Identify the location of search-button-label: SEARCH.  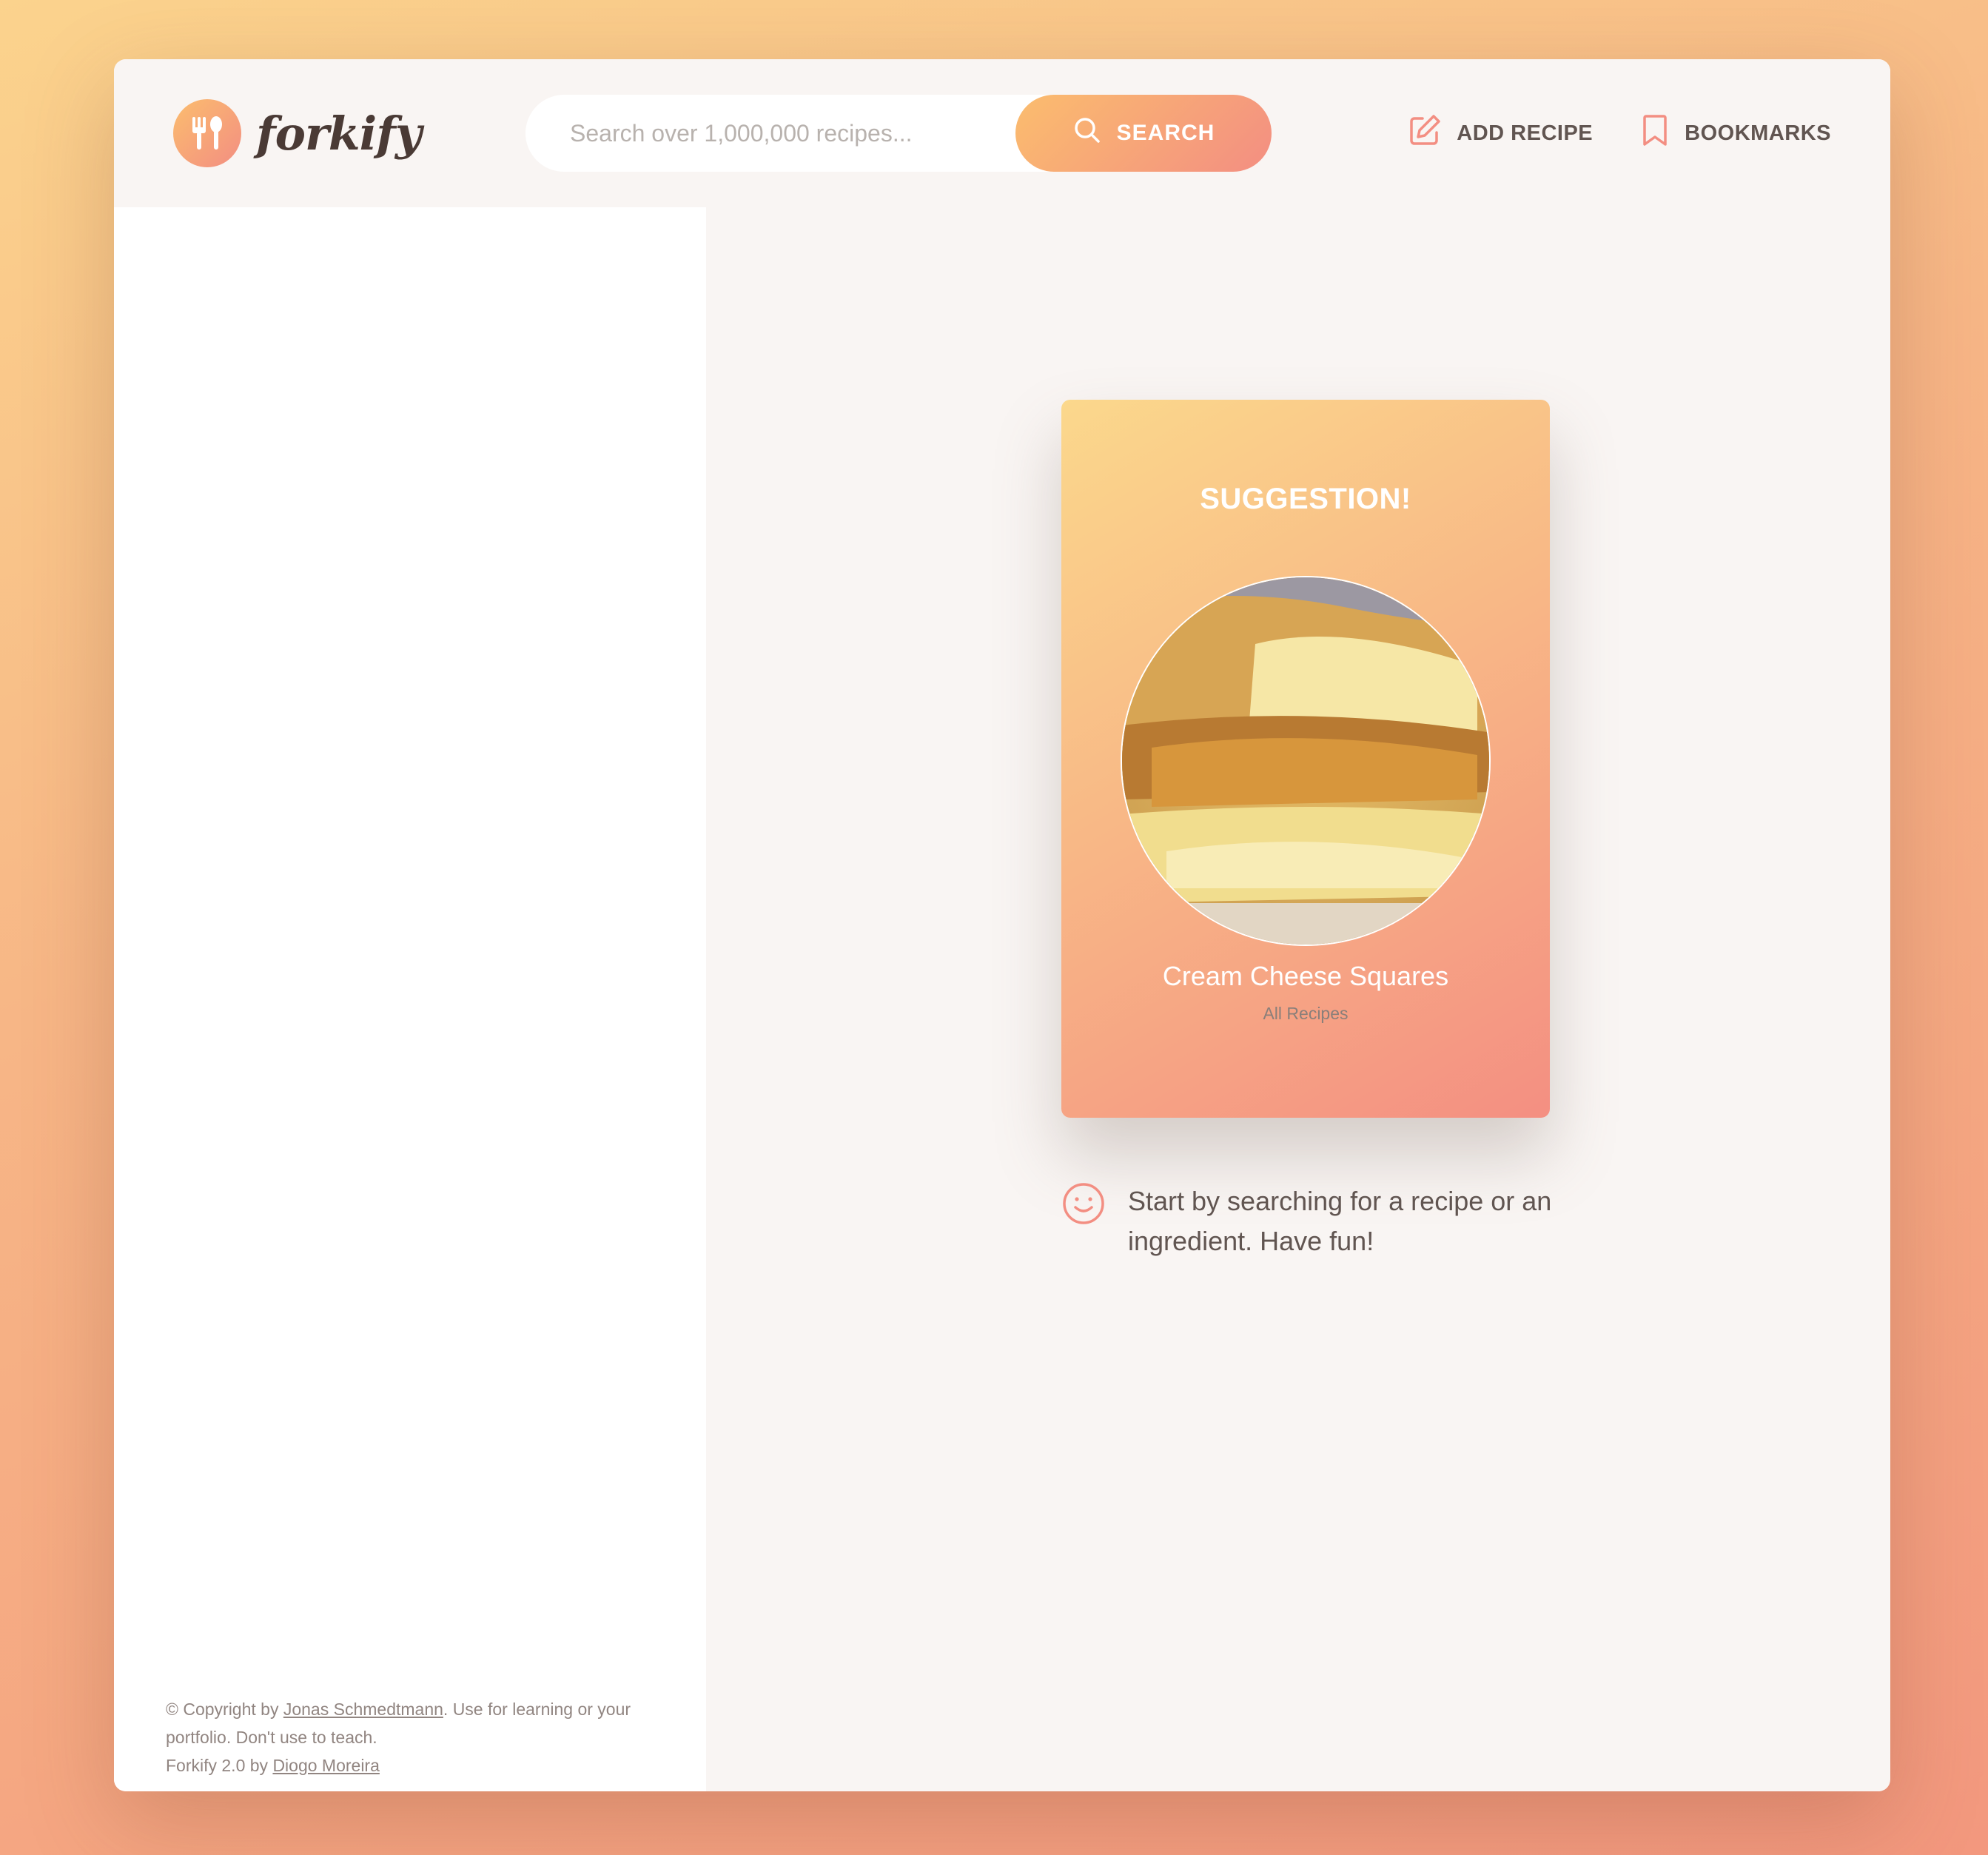
(1165, 133).